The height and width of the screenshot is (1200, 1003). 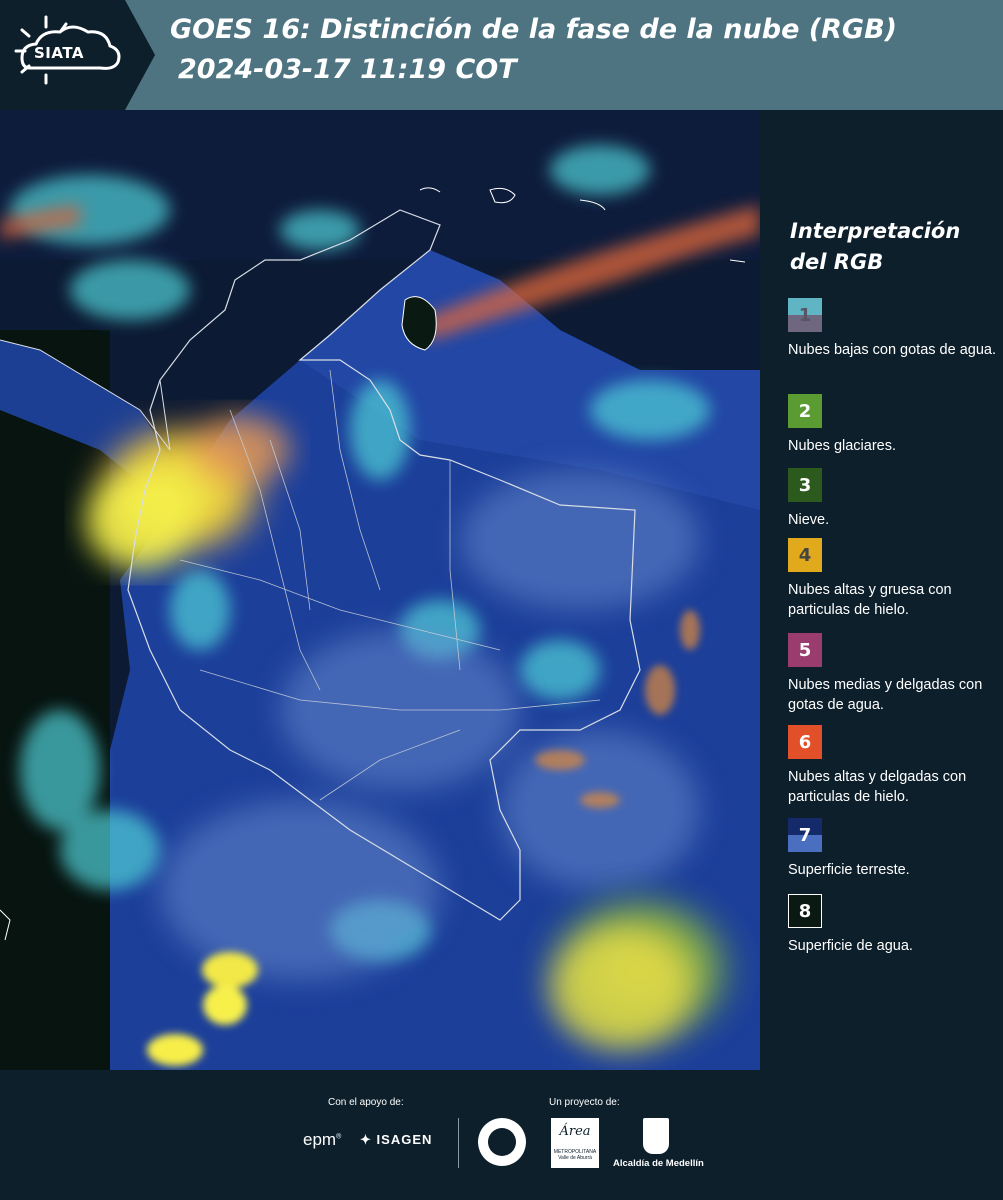 What do you see at coordinates (59, 53) in the screenshot?
I see `siata-logo-text: SIATA` at bounding box center [59, 53].